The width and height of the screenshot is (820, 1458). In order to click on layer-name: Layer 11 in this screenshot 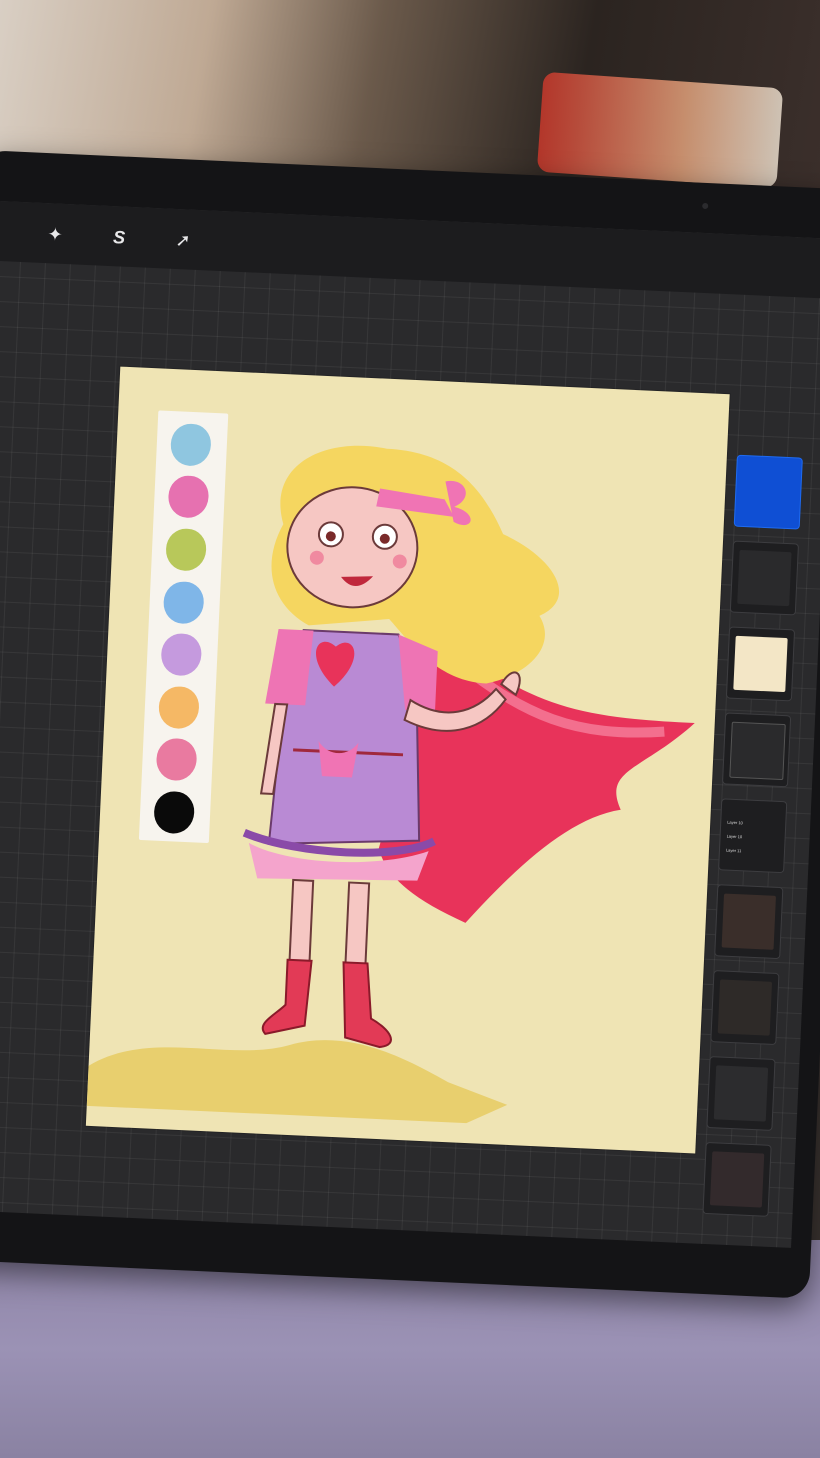, I will do `click(733, 850)`.